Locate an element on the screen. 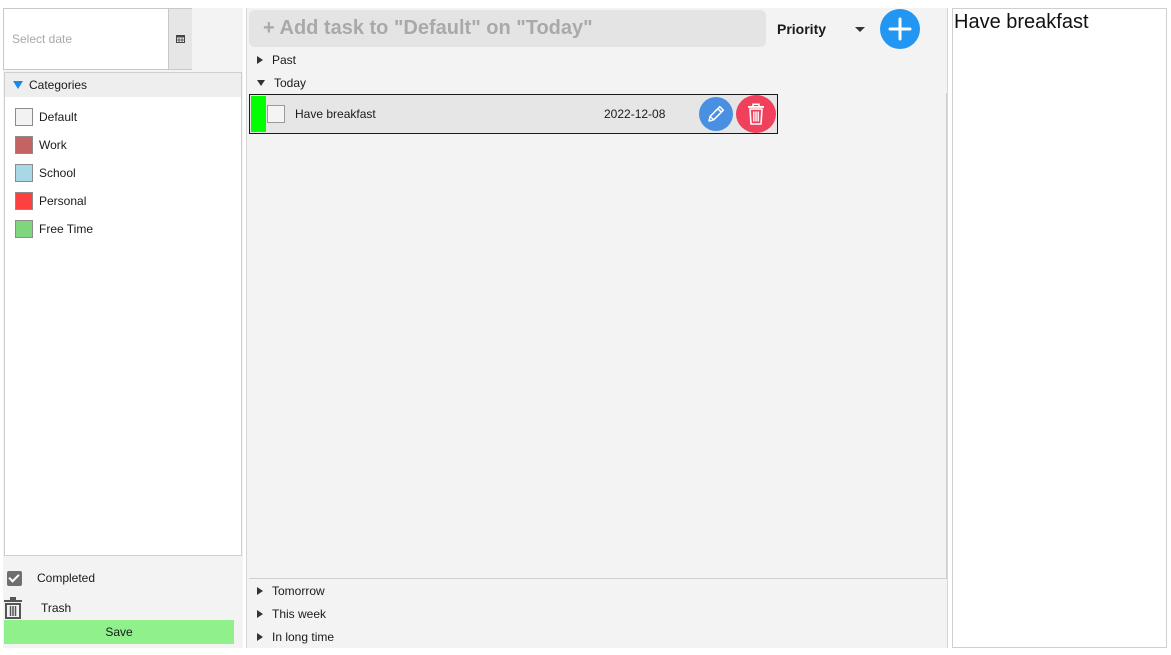 The width and height of the screenshot is (1171, 655). date-picker is located at coordinates (97, 39).